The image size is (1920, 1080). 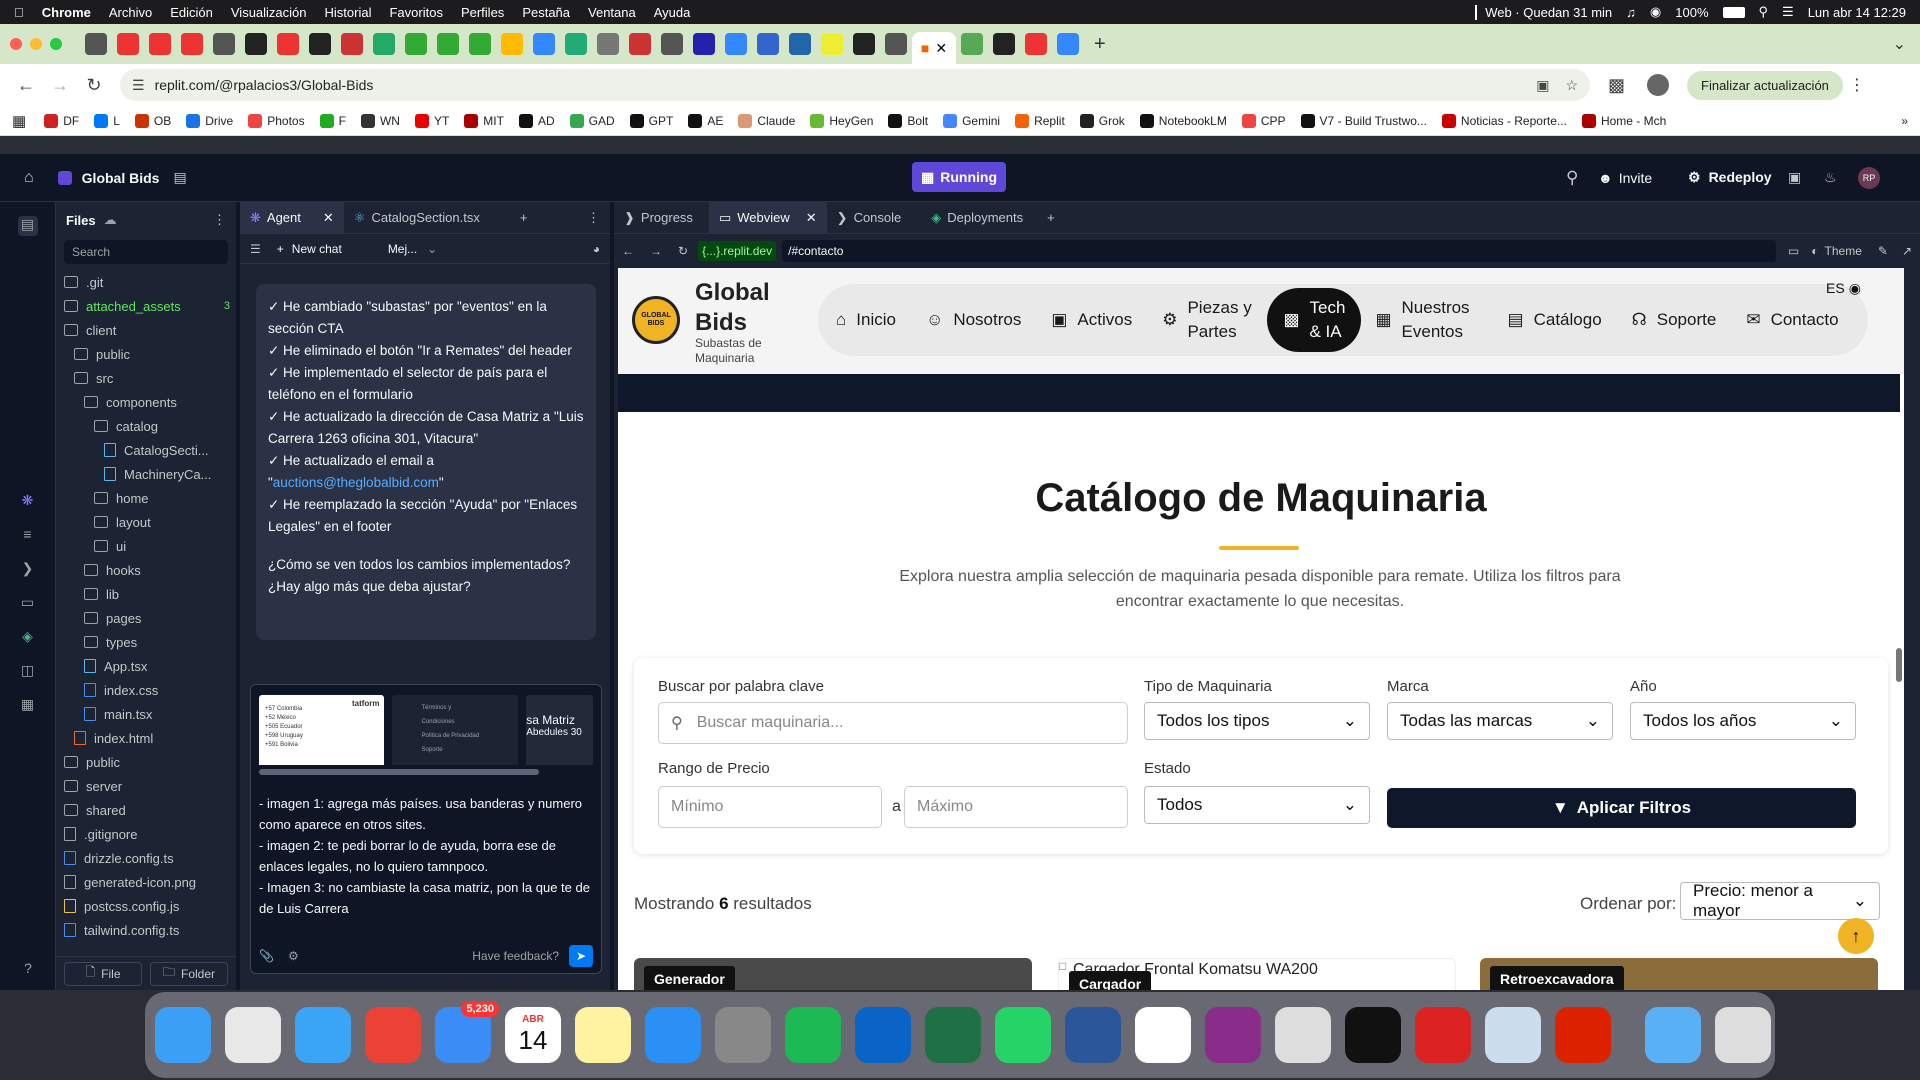 What do you see at coordinates (1869, 177) in the screenshot?
I see `user-avatar: RP` at bounding box center [1869, 177].